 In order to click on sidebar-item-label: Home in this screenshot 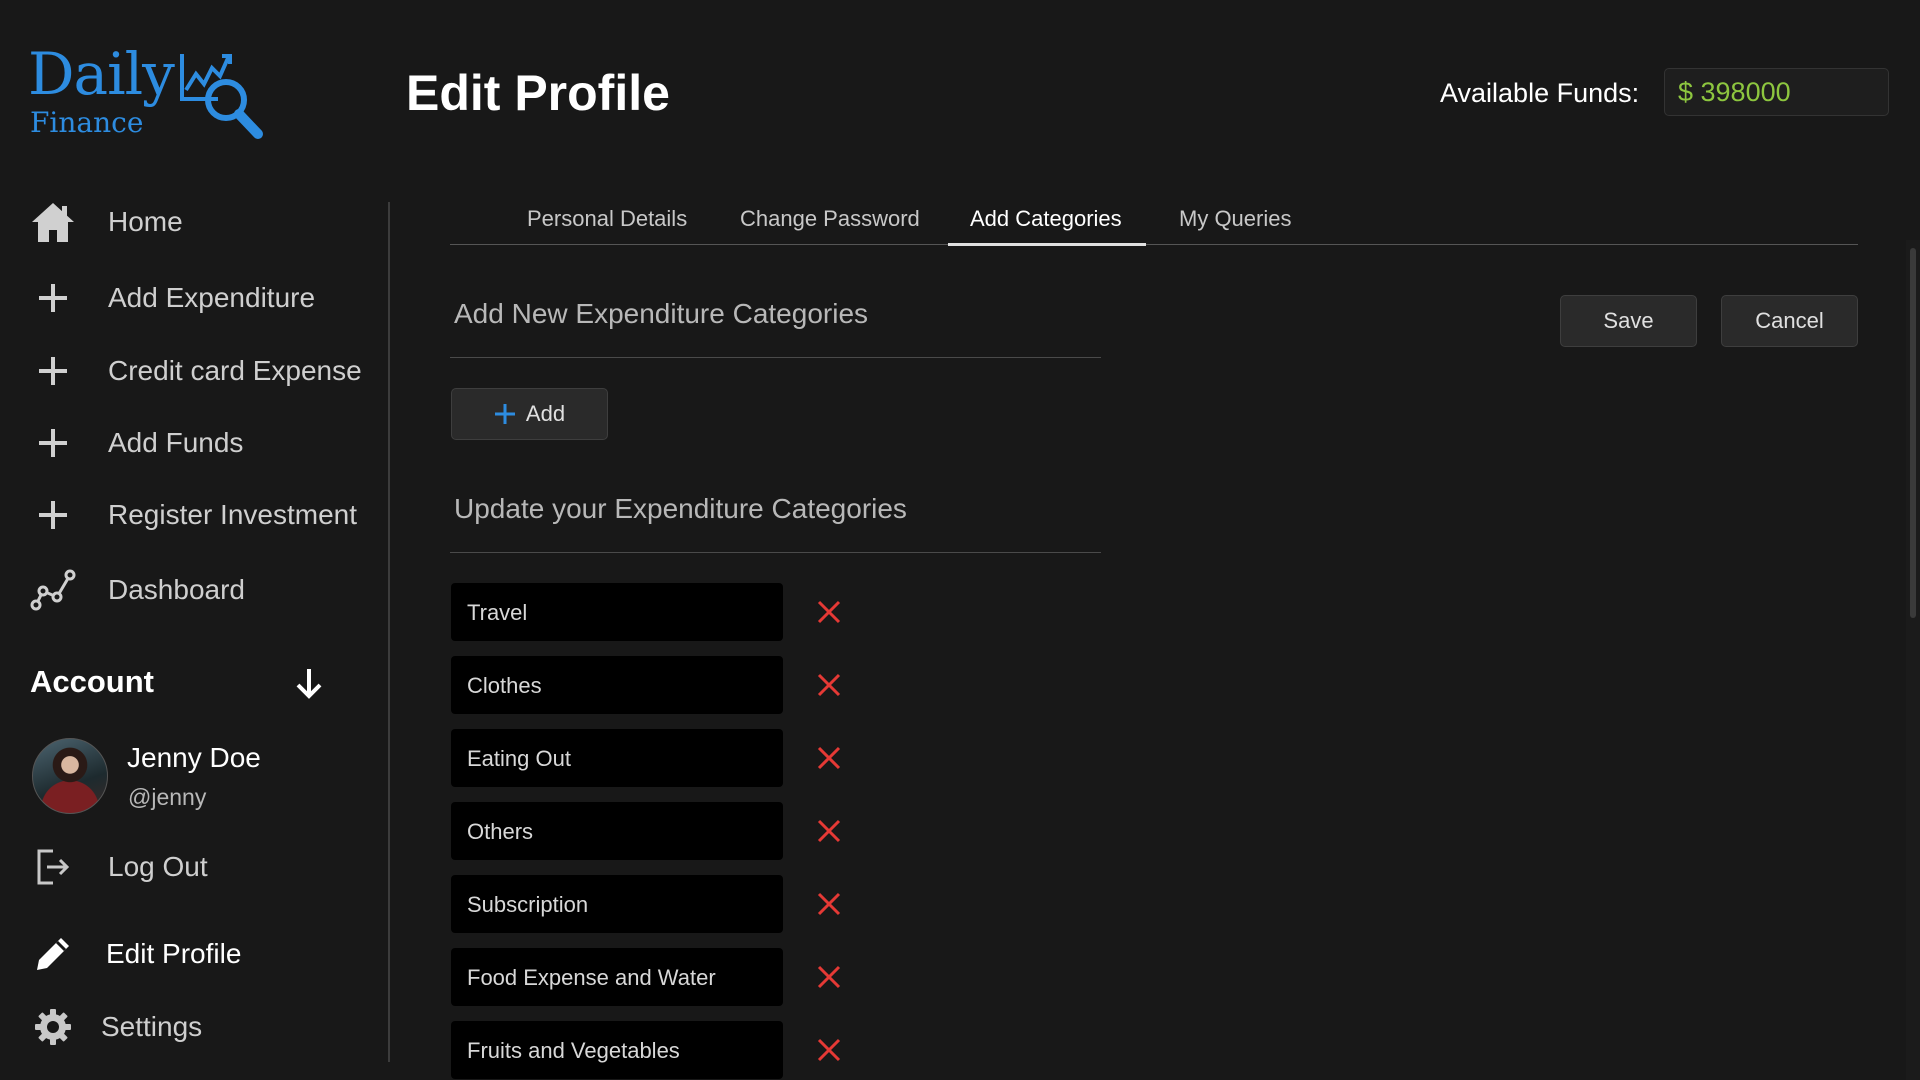, I will do `click(145, 221)`.